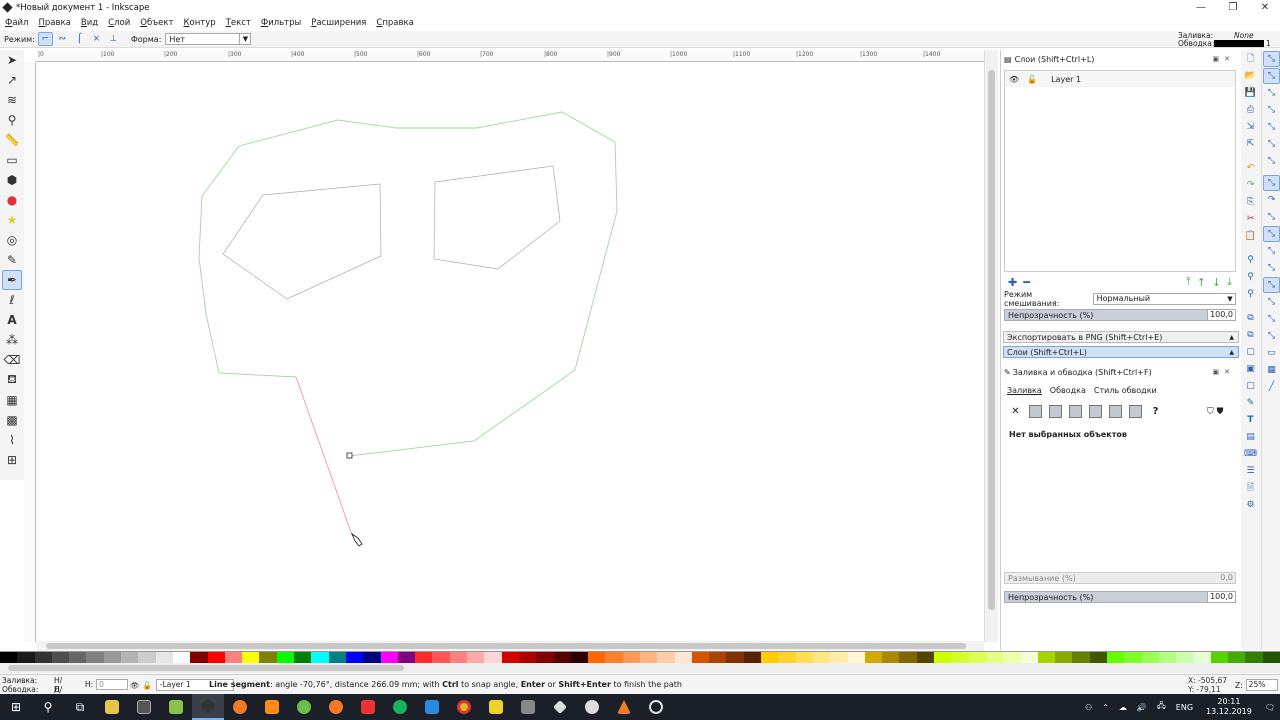  Describe the element at coordinates (1229, 707) in the screenshot. I see `clock: 20:11 13.12.2019` at that location.